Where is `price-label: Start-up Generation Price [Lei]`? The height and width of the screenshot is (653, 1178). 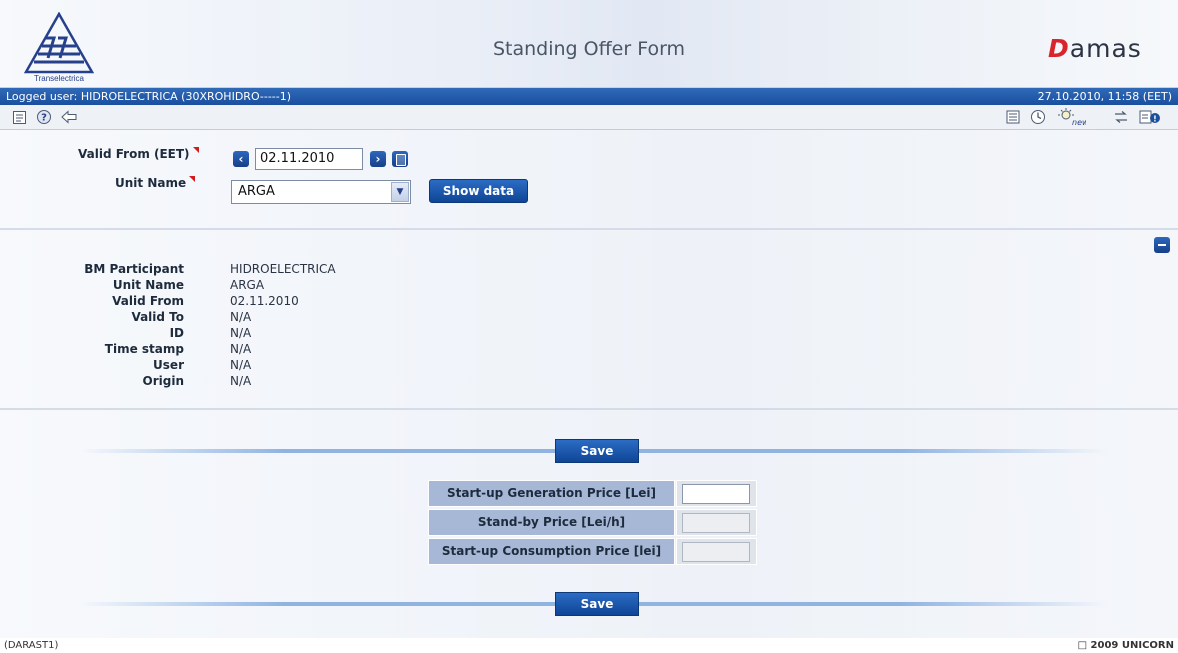 price-label: Start-up Generation Price [Lei] is located at coordinates (551, 493).